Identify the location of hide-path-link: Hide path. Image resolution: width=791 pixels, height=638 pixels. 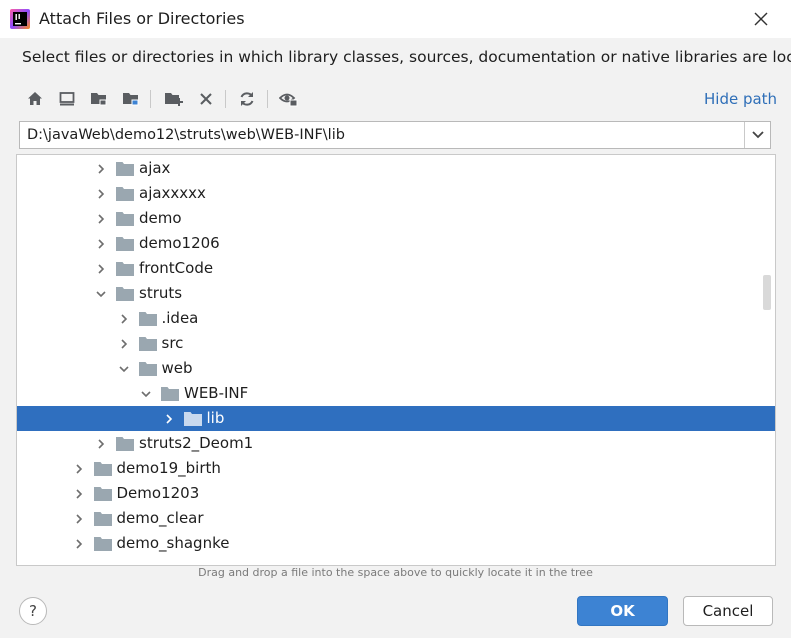
(740, 99).